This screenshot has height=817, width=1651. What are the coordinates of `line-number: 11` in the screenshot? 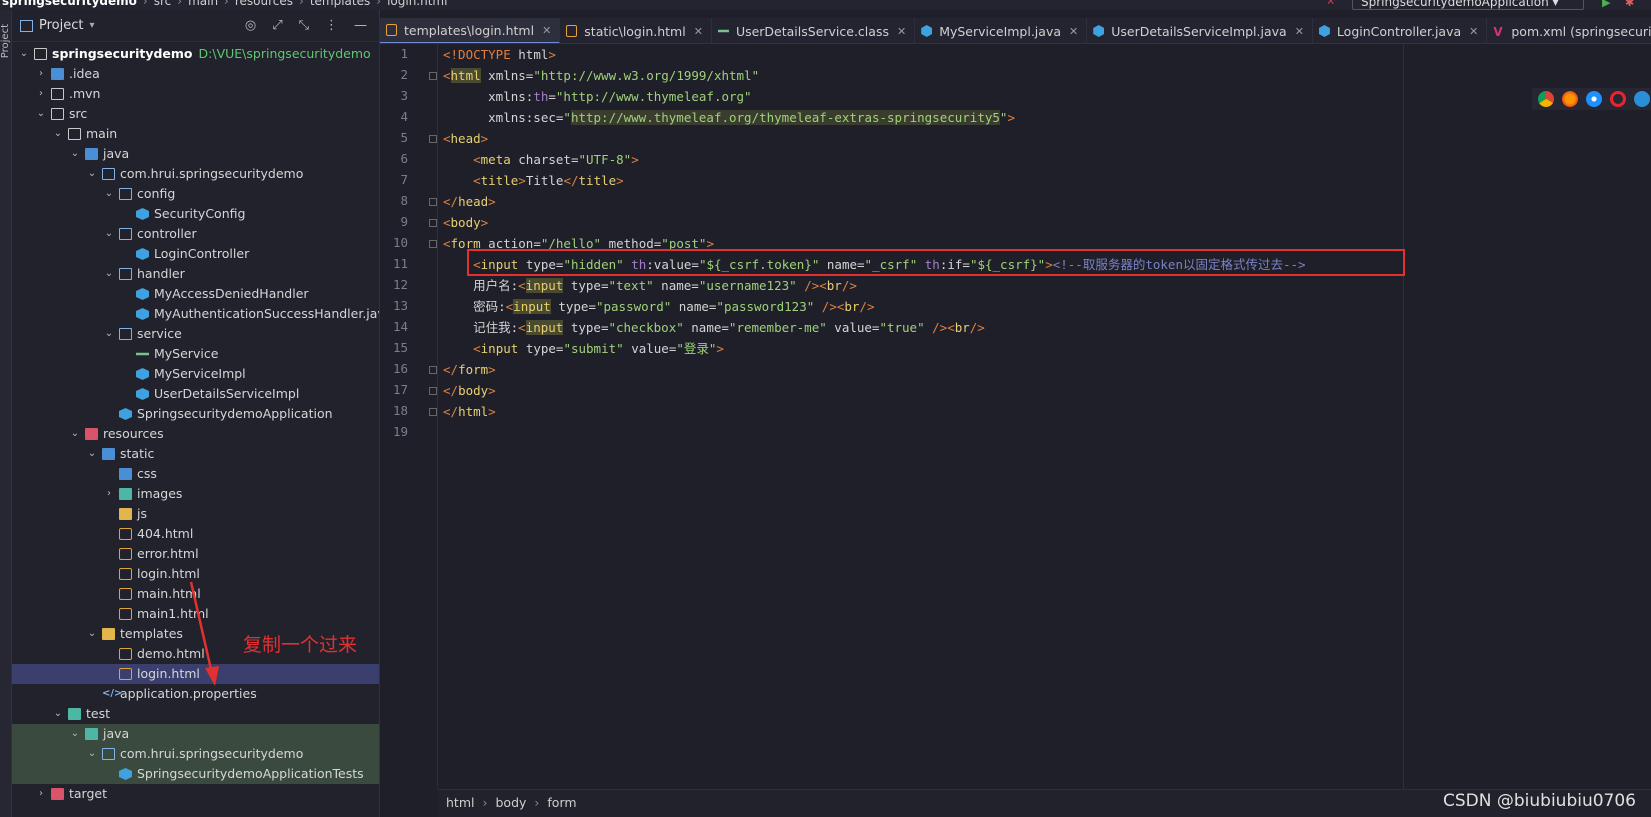 It's located at (394, 263).